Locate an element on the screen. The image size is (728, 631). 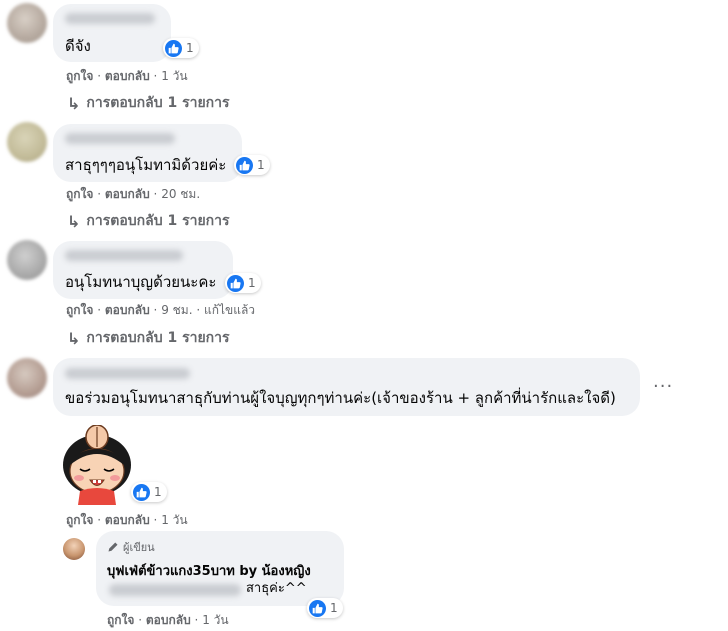
comment-bubble: สาธุๆๆๆอนุโมทามิด้วยค่ะ is located at coordinates (147, 153).